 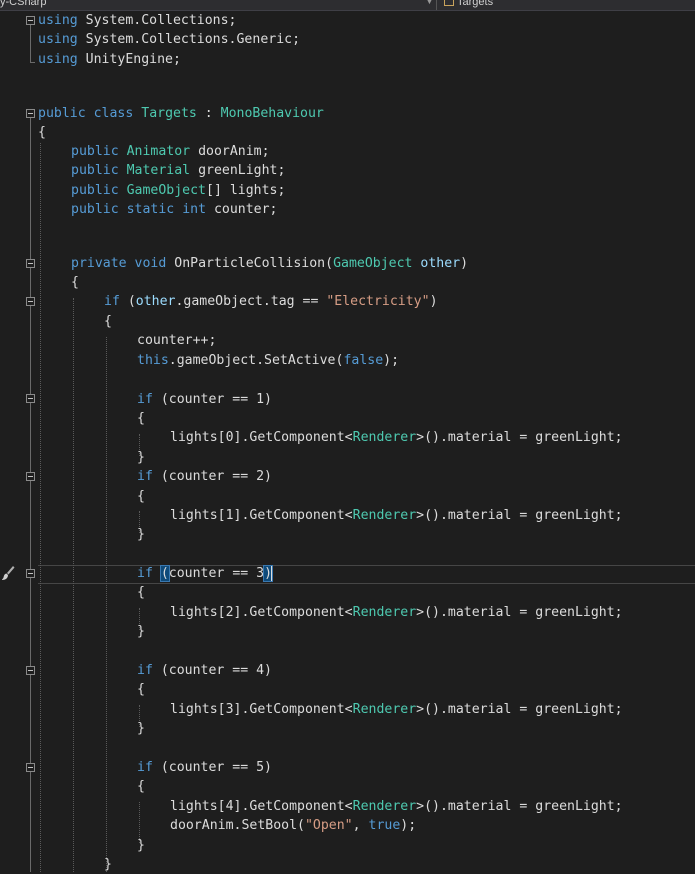 What do you see at coordinates (150, 209) in the screenshot?
I see `keyword: static` at bounding box center [150, 209].